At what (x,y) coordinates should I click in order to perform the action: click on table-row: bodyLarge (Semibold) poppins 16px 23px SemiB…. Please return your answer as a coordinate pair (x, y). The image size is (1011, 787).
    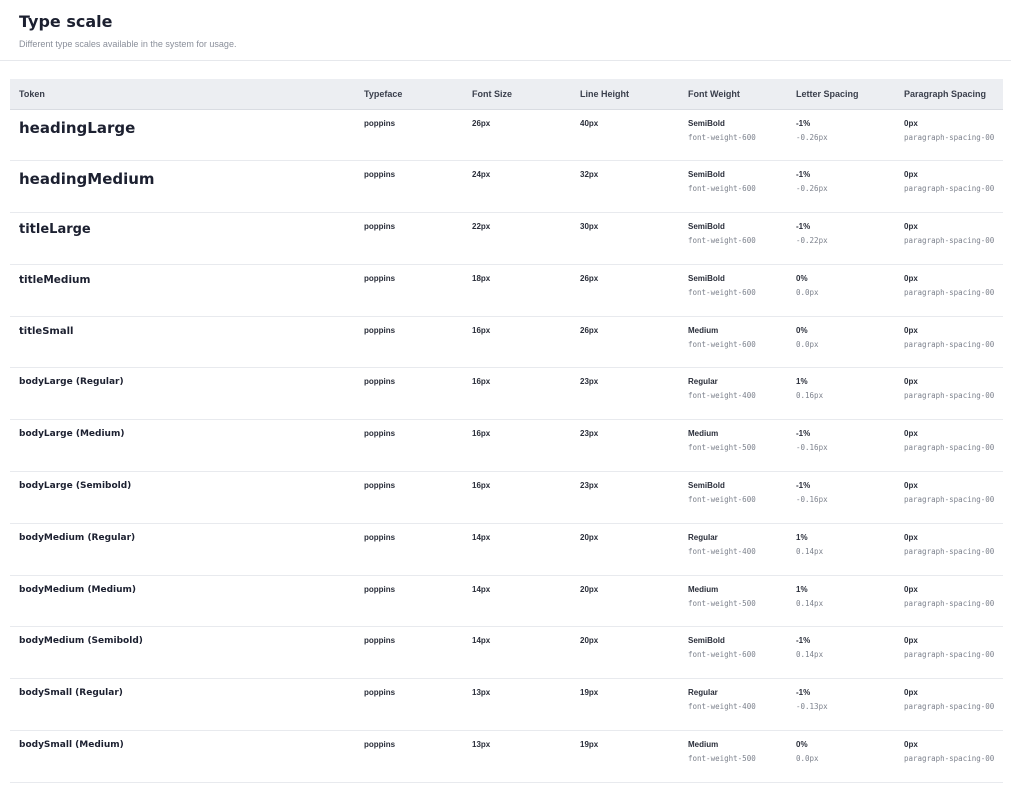
    Looking at the image, I should click on (506, 498).